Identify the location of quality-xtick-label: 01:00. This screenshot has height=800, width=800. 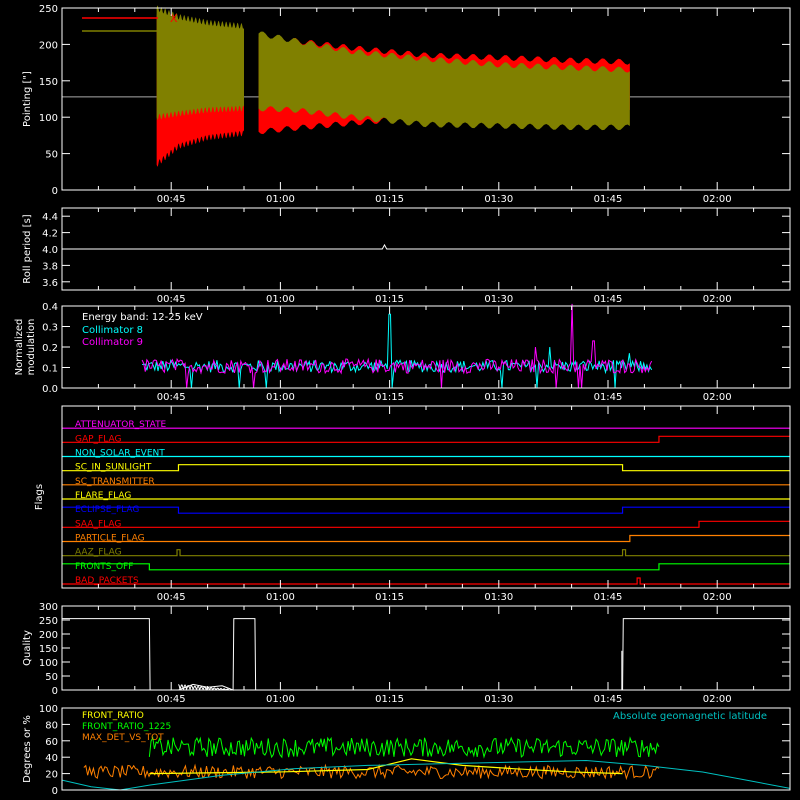
(280, 699).